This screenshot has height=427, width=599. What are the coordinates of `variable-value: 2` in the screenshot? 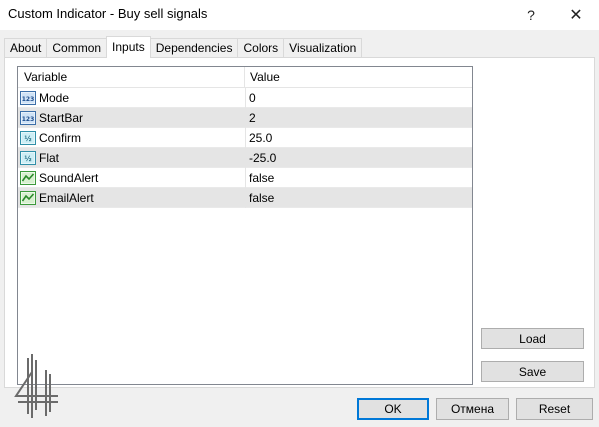 It's located at (252, 118).